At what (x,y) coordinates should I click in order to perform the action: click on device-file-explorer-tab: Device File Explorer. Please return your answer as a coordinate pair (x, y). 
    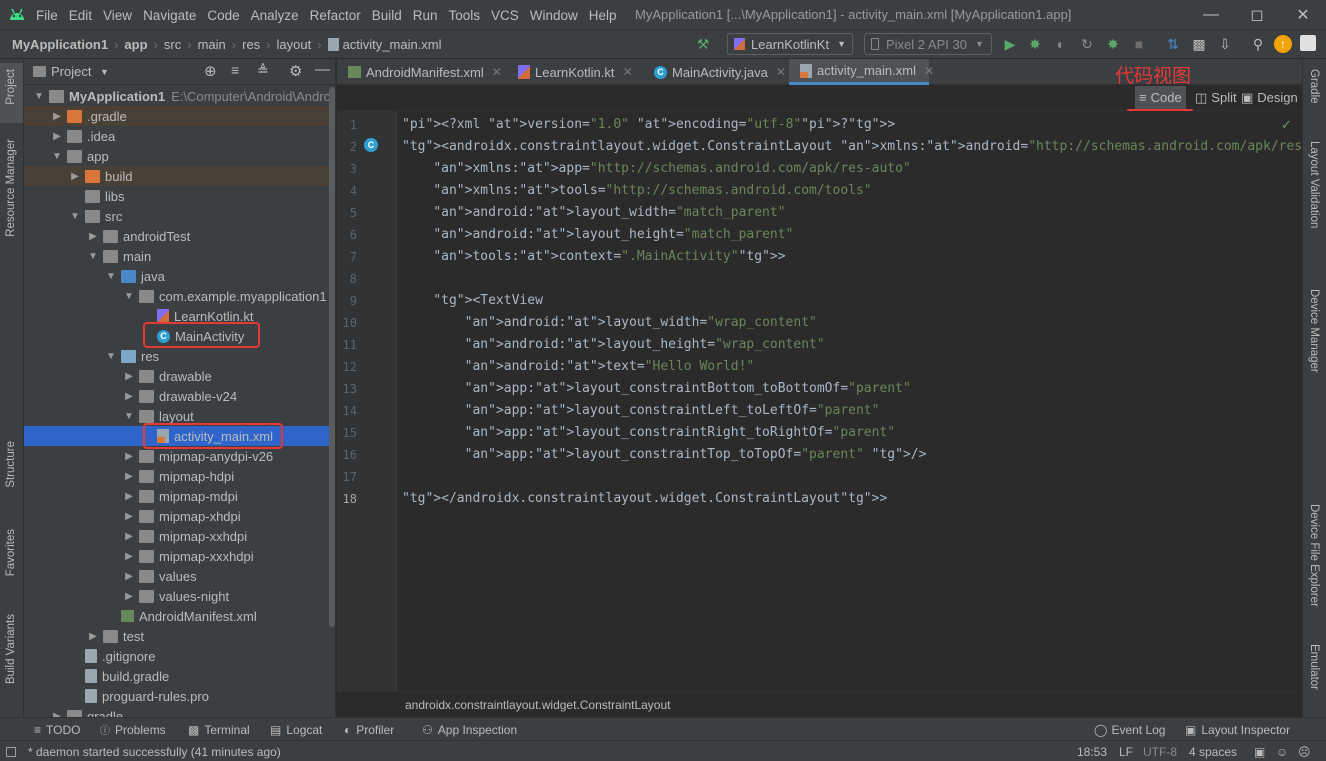
    Looking at the image, I should click on (1314, 555).